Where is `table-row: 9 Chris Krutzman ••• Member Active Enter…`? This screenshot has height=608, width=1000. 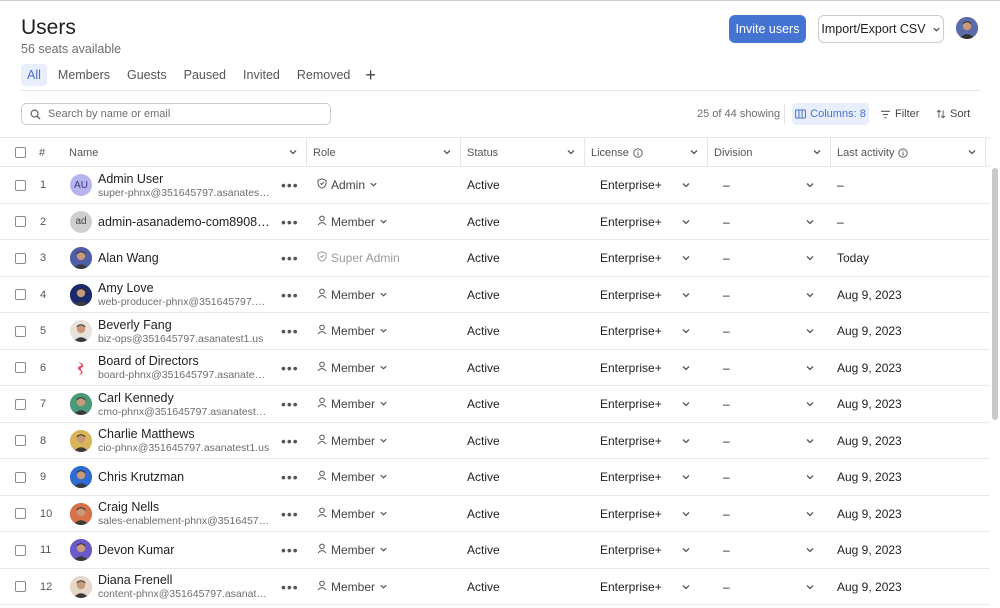 table-row: 9 Chris Krutzman ••• Member Active Enter… is located at coordinates (495, 477).